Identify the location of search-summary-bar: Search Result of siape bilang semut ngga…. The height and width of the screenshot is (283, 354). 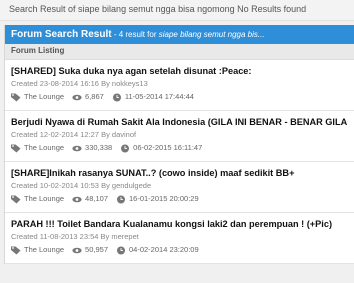
(177, 10).